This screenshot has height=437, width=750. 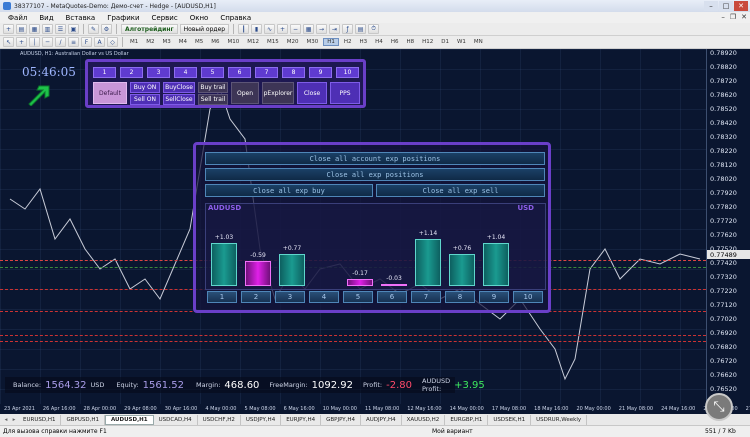 I want to click on timeframe-h2: H2, so click(x=348, y=42).